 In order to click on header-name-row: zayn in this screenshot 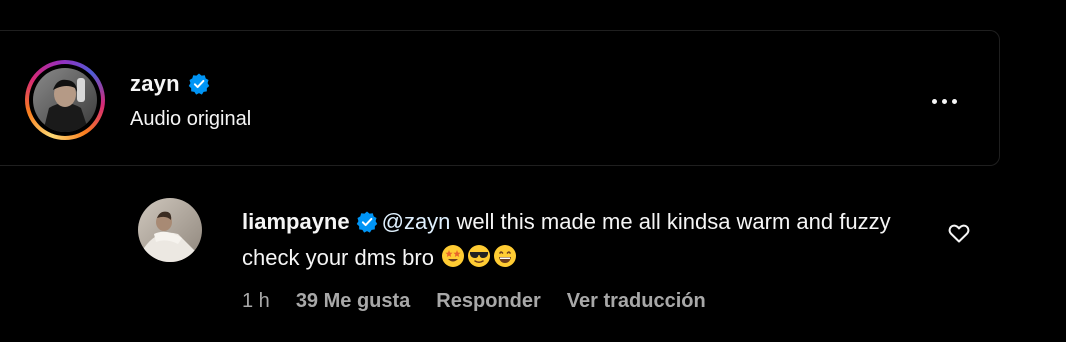, I will do `click(170, 84)`.